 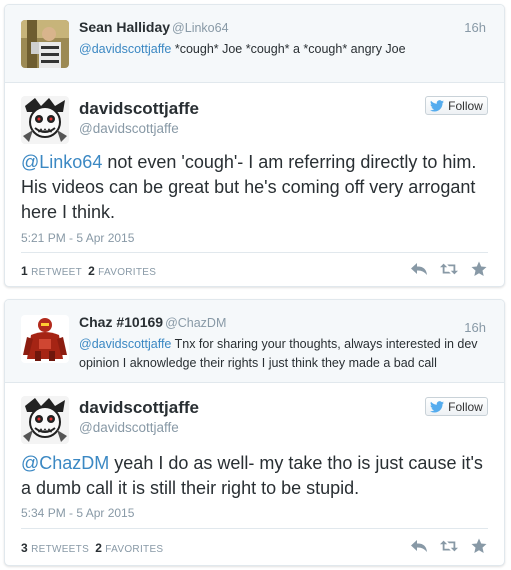 What do you see at coordinates (195, 323) in the screenshot?
I see `parent-handle: @ChazDM` at bounding box center [195, 323].